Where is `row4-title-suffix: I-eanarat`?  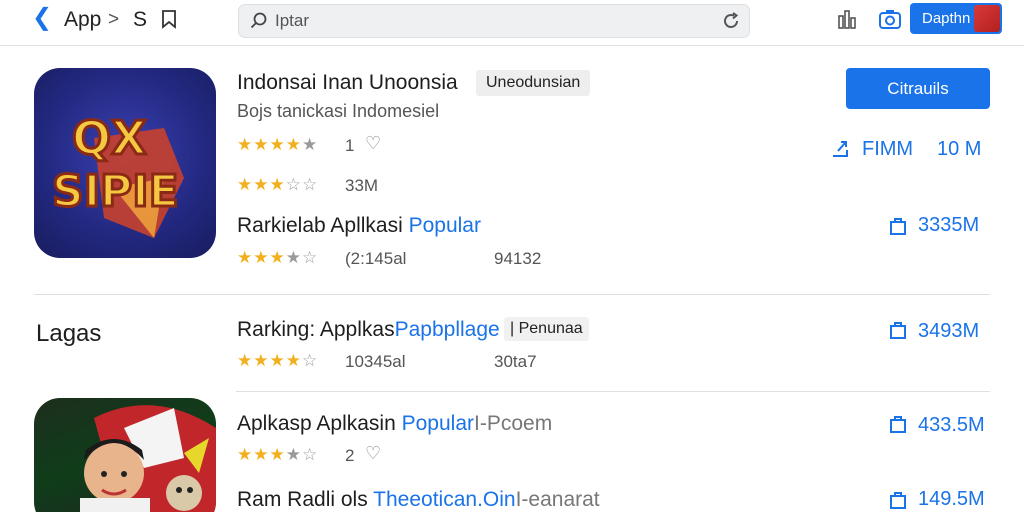 row4-title-suffix: I-eanarat is located at coordinates (557, 499).